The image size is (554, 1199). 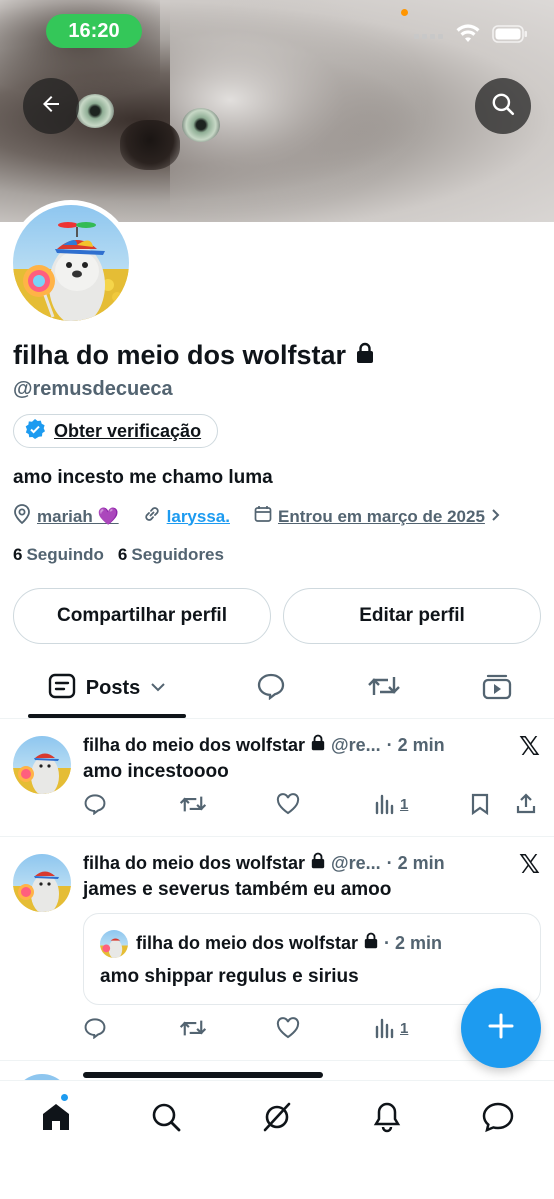 I want to click on profile-name-row: filha do meio dos wolfstar, so click(x=193, y=355).